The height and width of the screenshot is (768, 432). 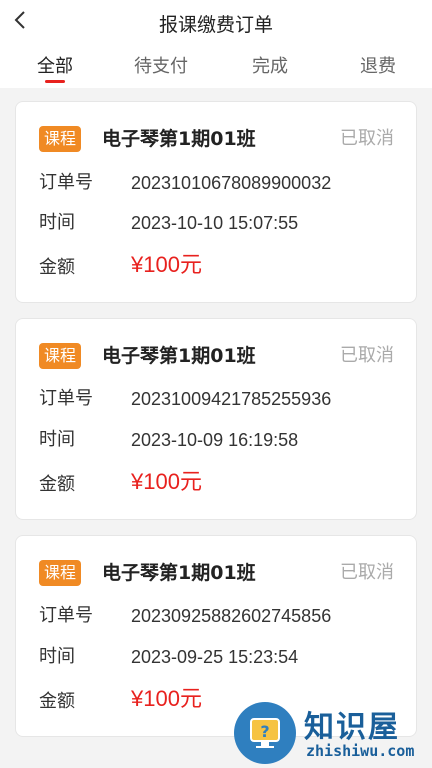 What do you see at coordinates (231, 616) in the screenshot?
I see `order-no-value: 20230925882602745856` at bounding box center [231, 616].